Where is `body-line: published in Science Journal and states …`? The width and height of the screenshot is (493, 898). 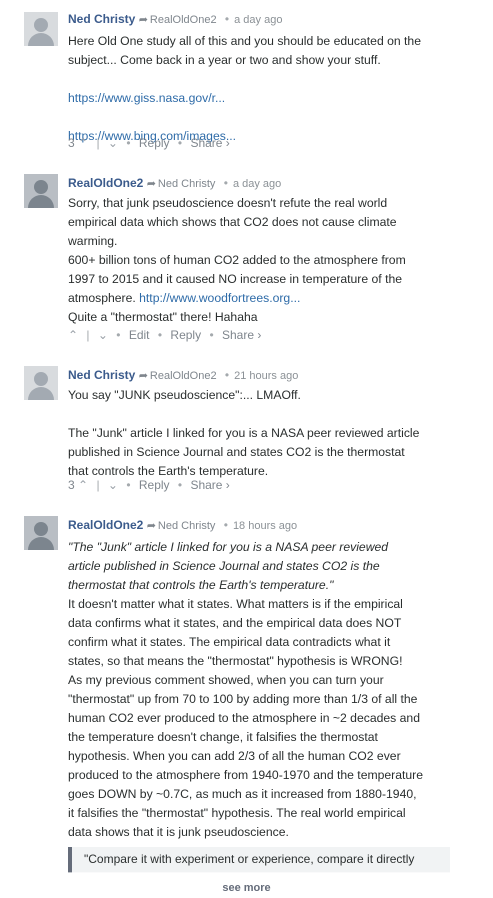 body-line: published in Science Journal and states … is located at coordinates (236, 452).